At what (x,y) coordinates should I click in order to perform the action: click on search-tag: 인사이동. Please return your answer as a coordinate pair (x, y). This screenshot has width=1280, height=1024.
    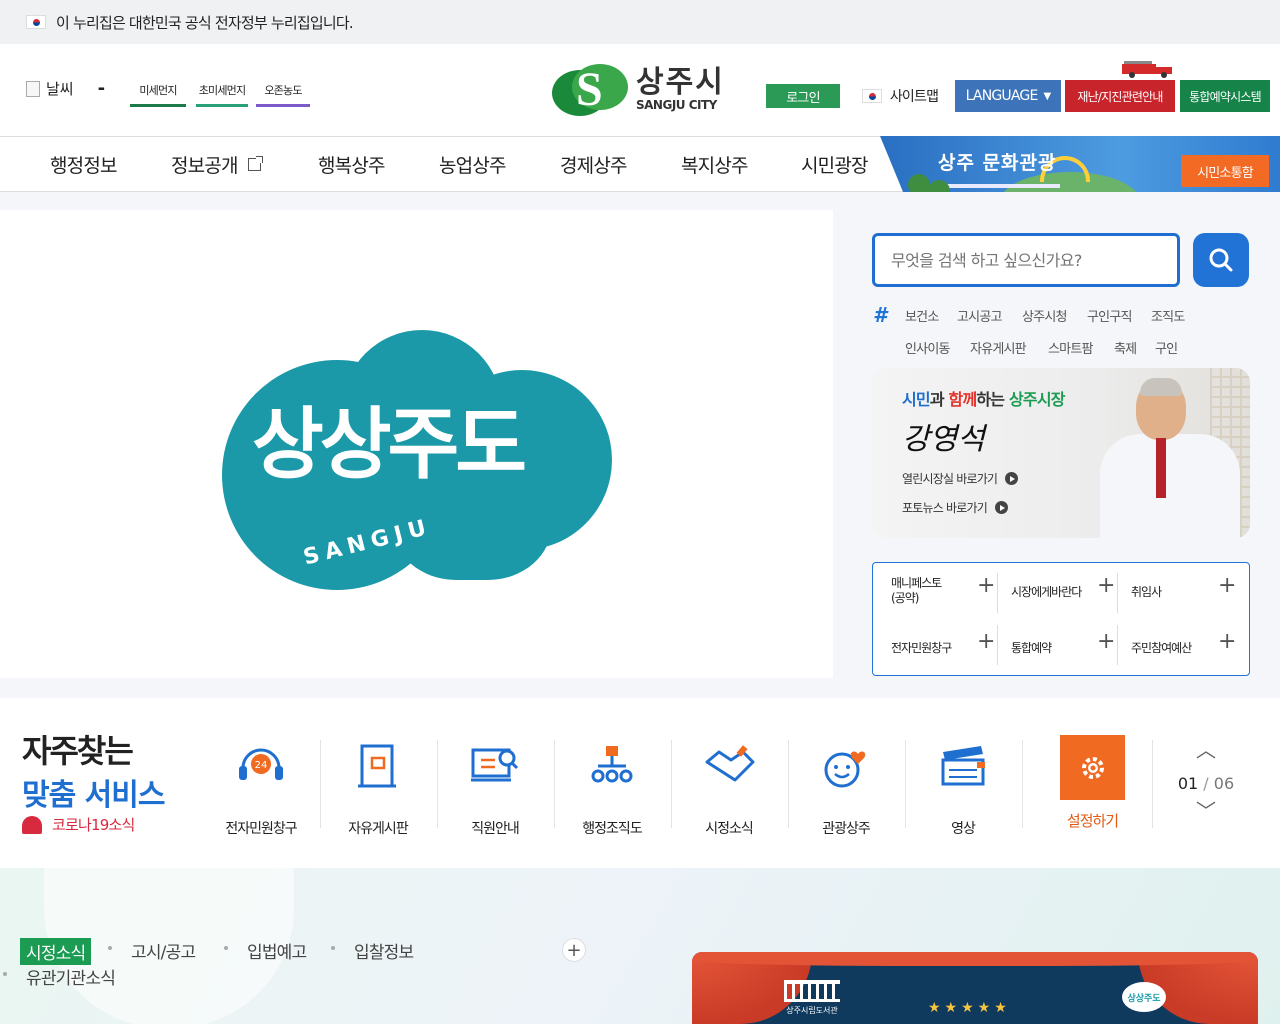
    Looking at the image, I should click on (927, 347).